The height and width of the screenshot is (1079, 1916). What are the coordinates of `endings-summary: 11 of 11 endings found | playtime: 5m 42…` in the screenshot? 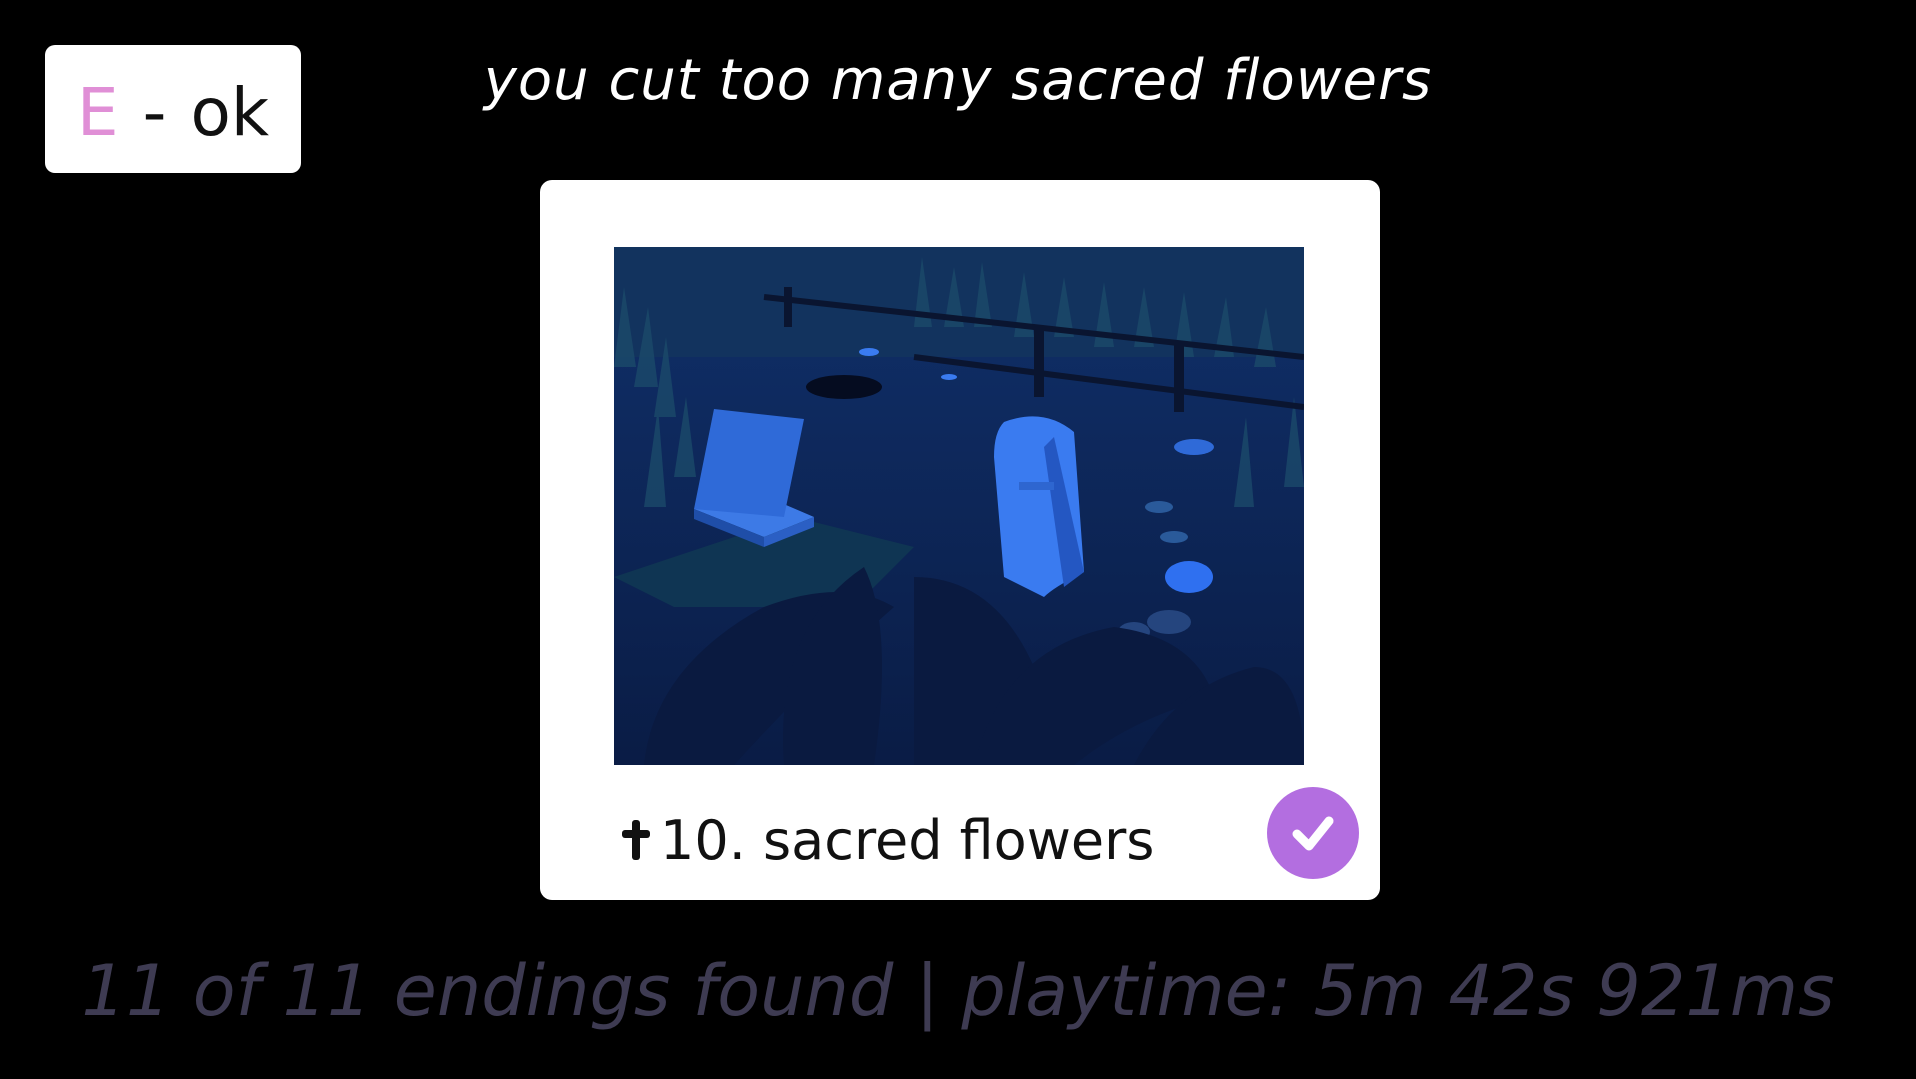 It's located at (958, 991).